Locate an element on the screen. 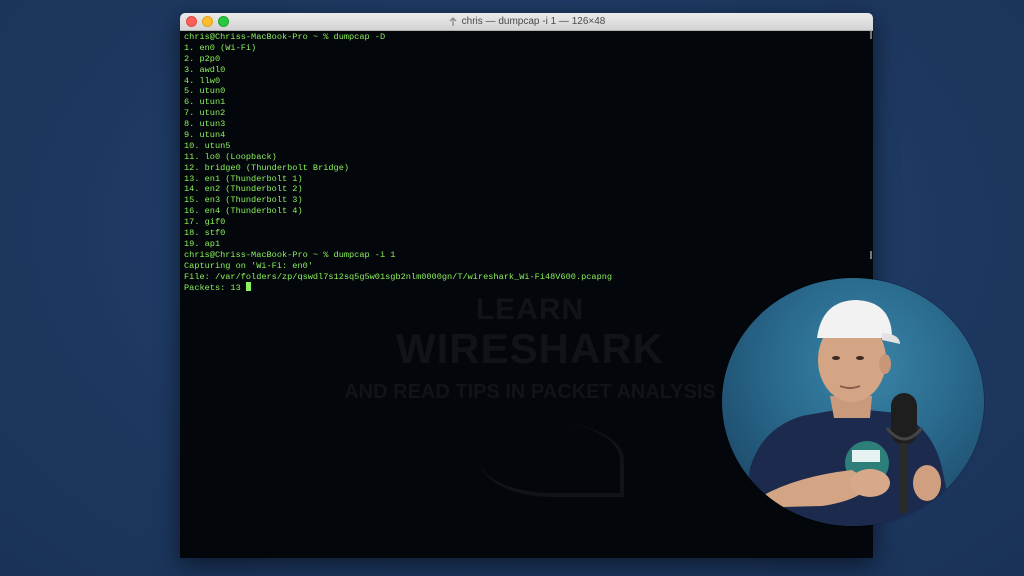  terminal-line: 18. stf0 is located at coordinates (205, 233).